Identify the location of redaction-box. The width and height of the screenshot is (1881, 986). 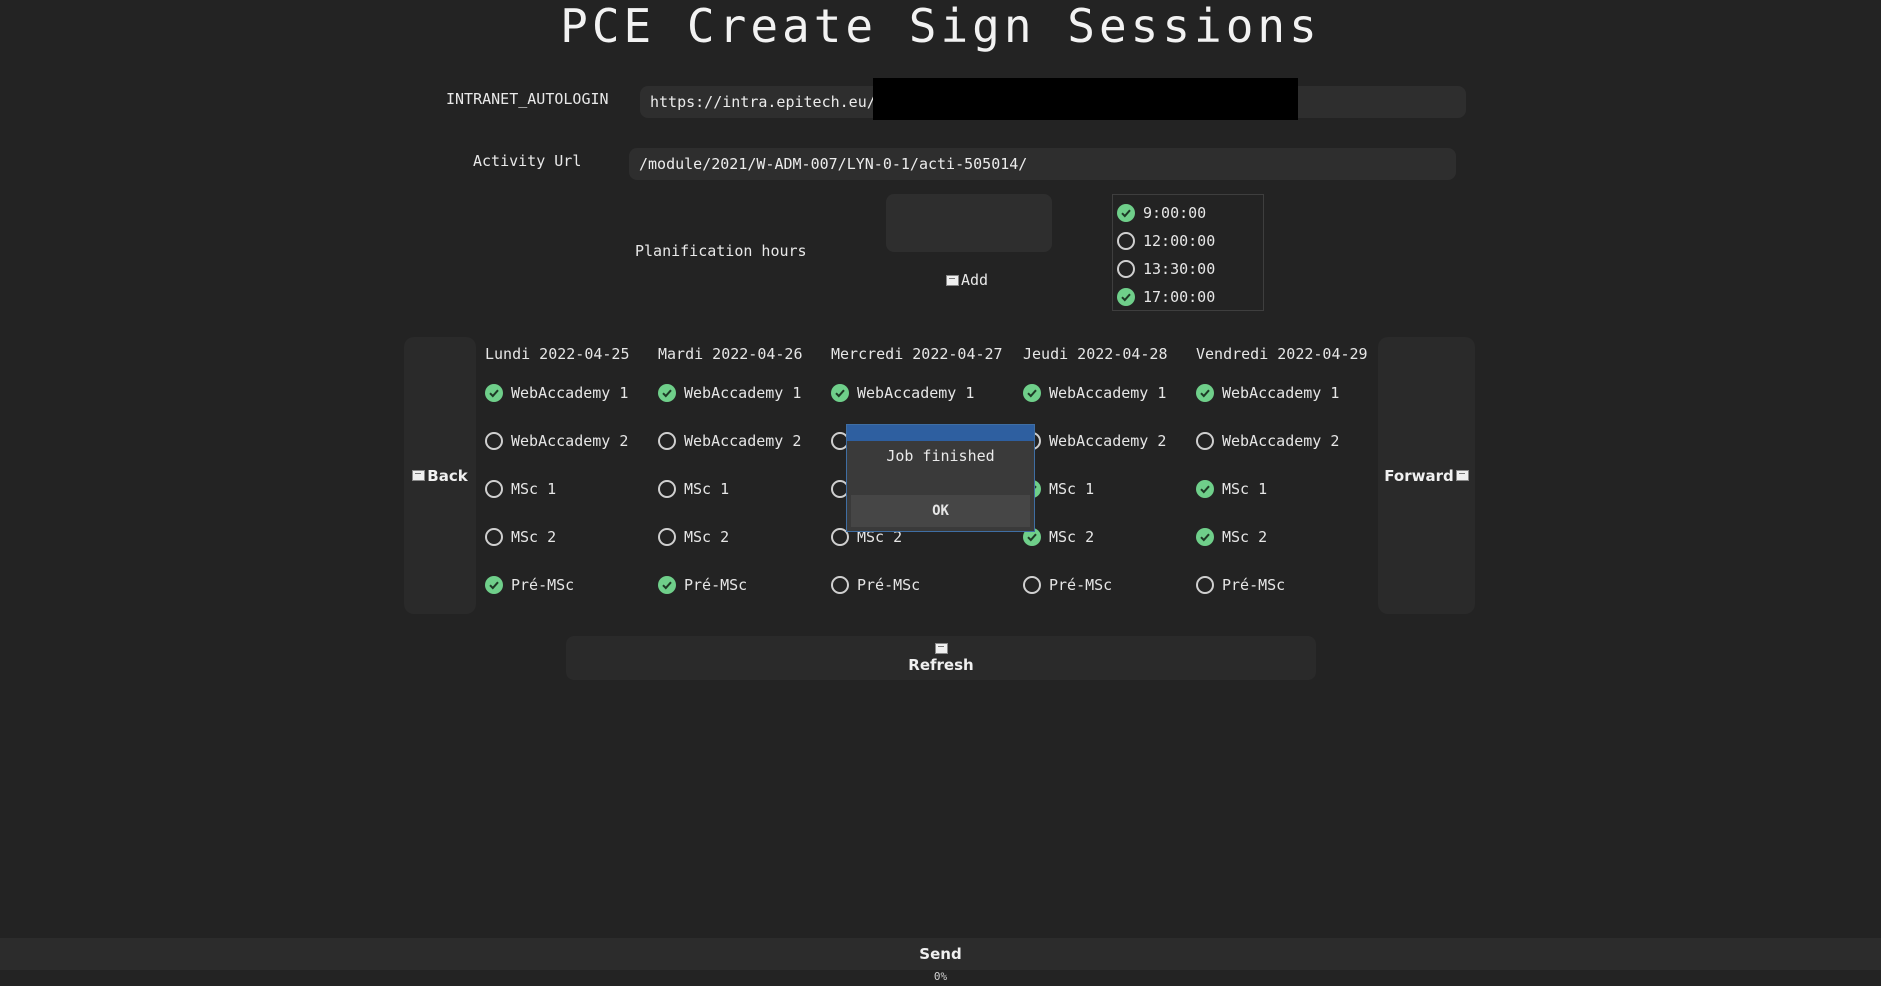
(1085, 99).